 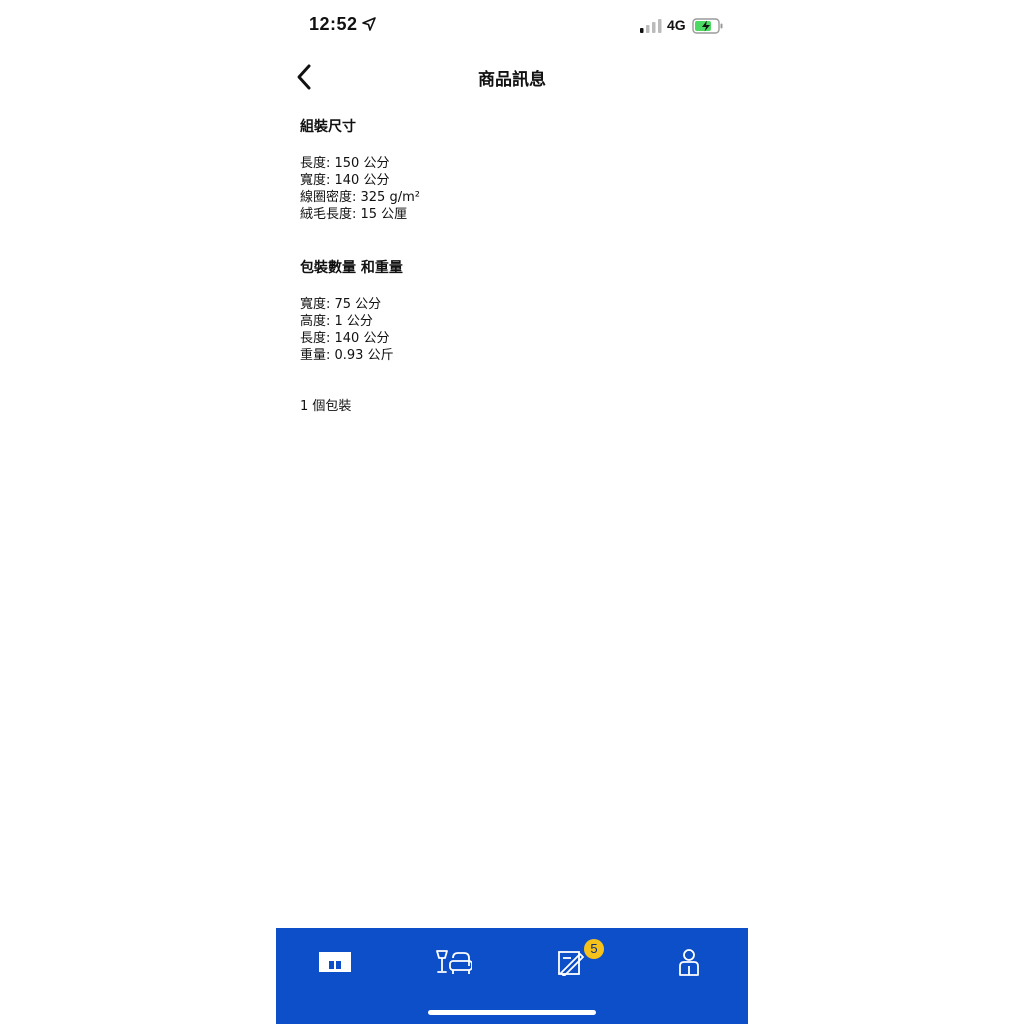 What do you see at coordinates (651, 26) in the screenshot?
I see `signal-icon` at bounding box center [651, 26].